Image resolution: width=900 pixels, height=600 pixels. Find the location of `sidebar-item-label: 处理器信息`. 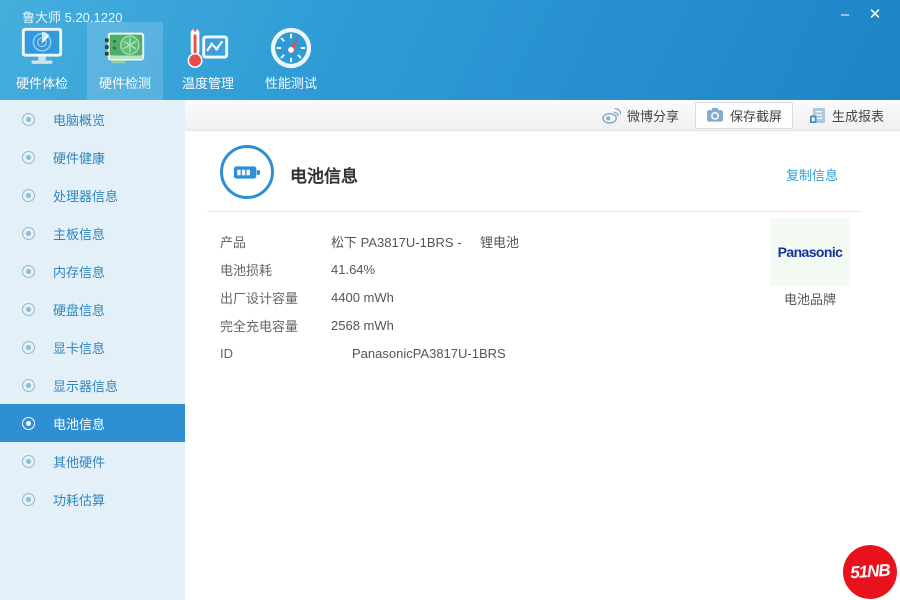

sidebar-item-label: 处理器信息 is located at coordinates (86, 196).